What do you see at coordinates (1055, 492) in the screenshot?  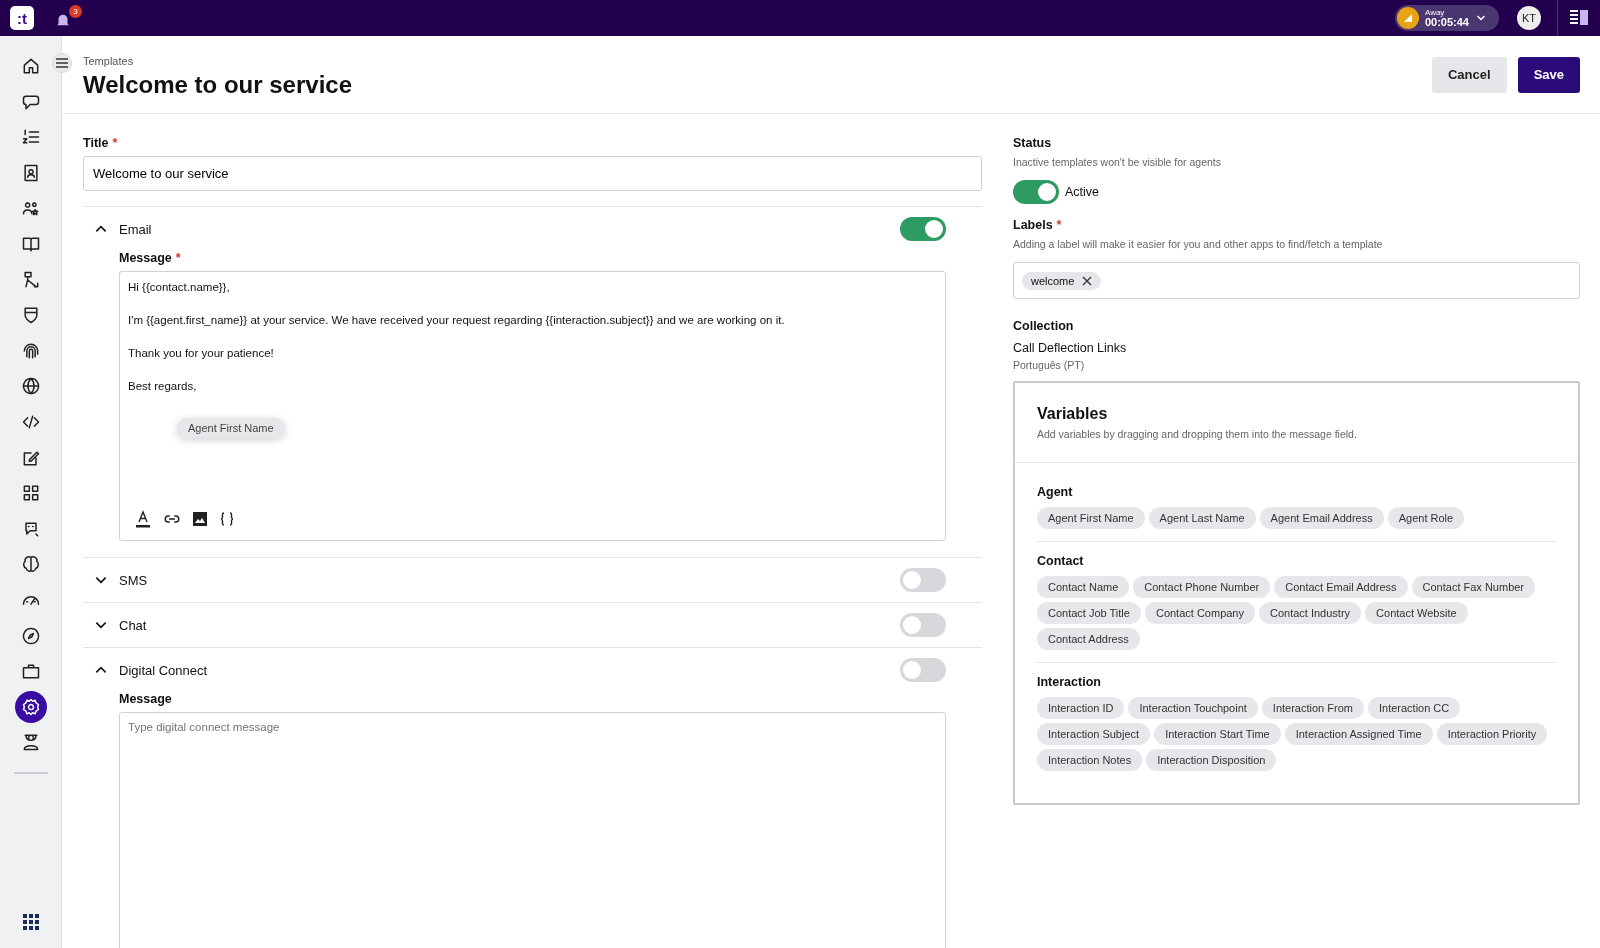 I see `group-title: Agent` at bounding box center [1055, 492].